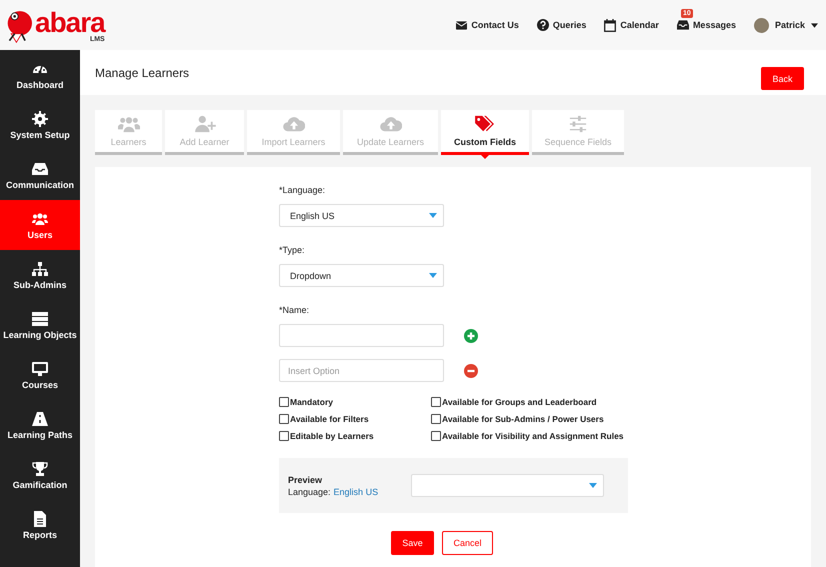 The image size is (826, 567). What do you see at coordinates (40, 268) in the screenshot?
I see `sitemap-icon` at bounding box center [40, 268].